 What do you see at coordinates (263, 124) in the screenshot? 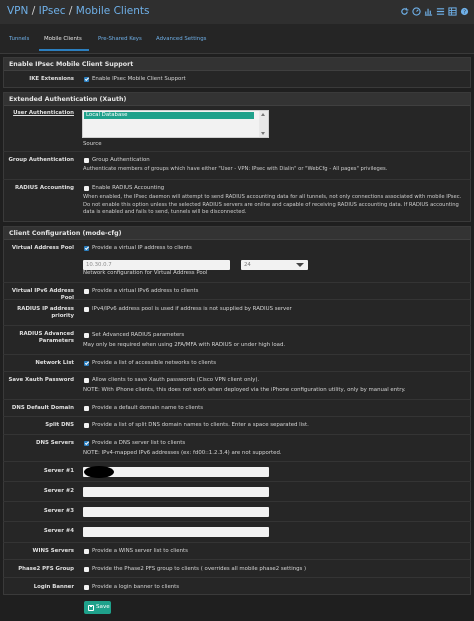
I see `listbox-scrollbar` at bounding box center [263, 124].